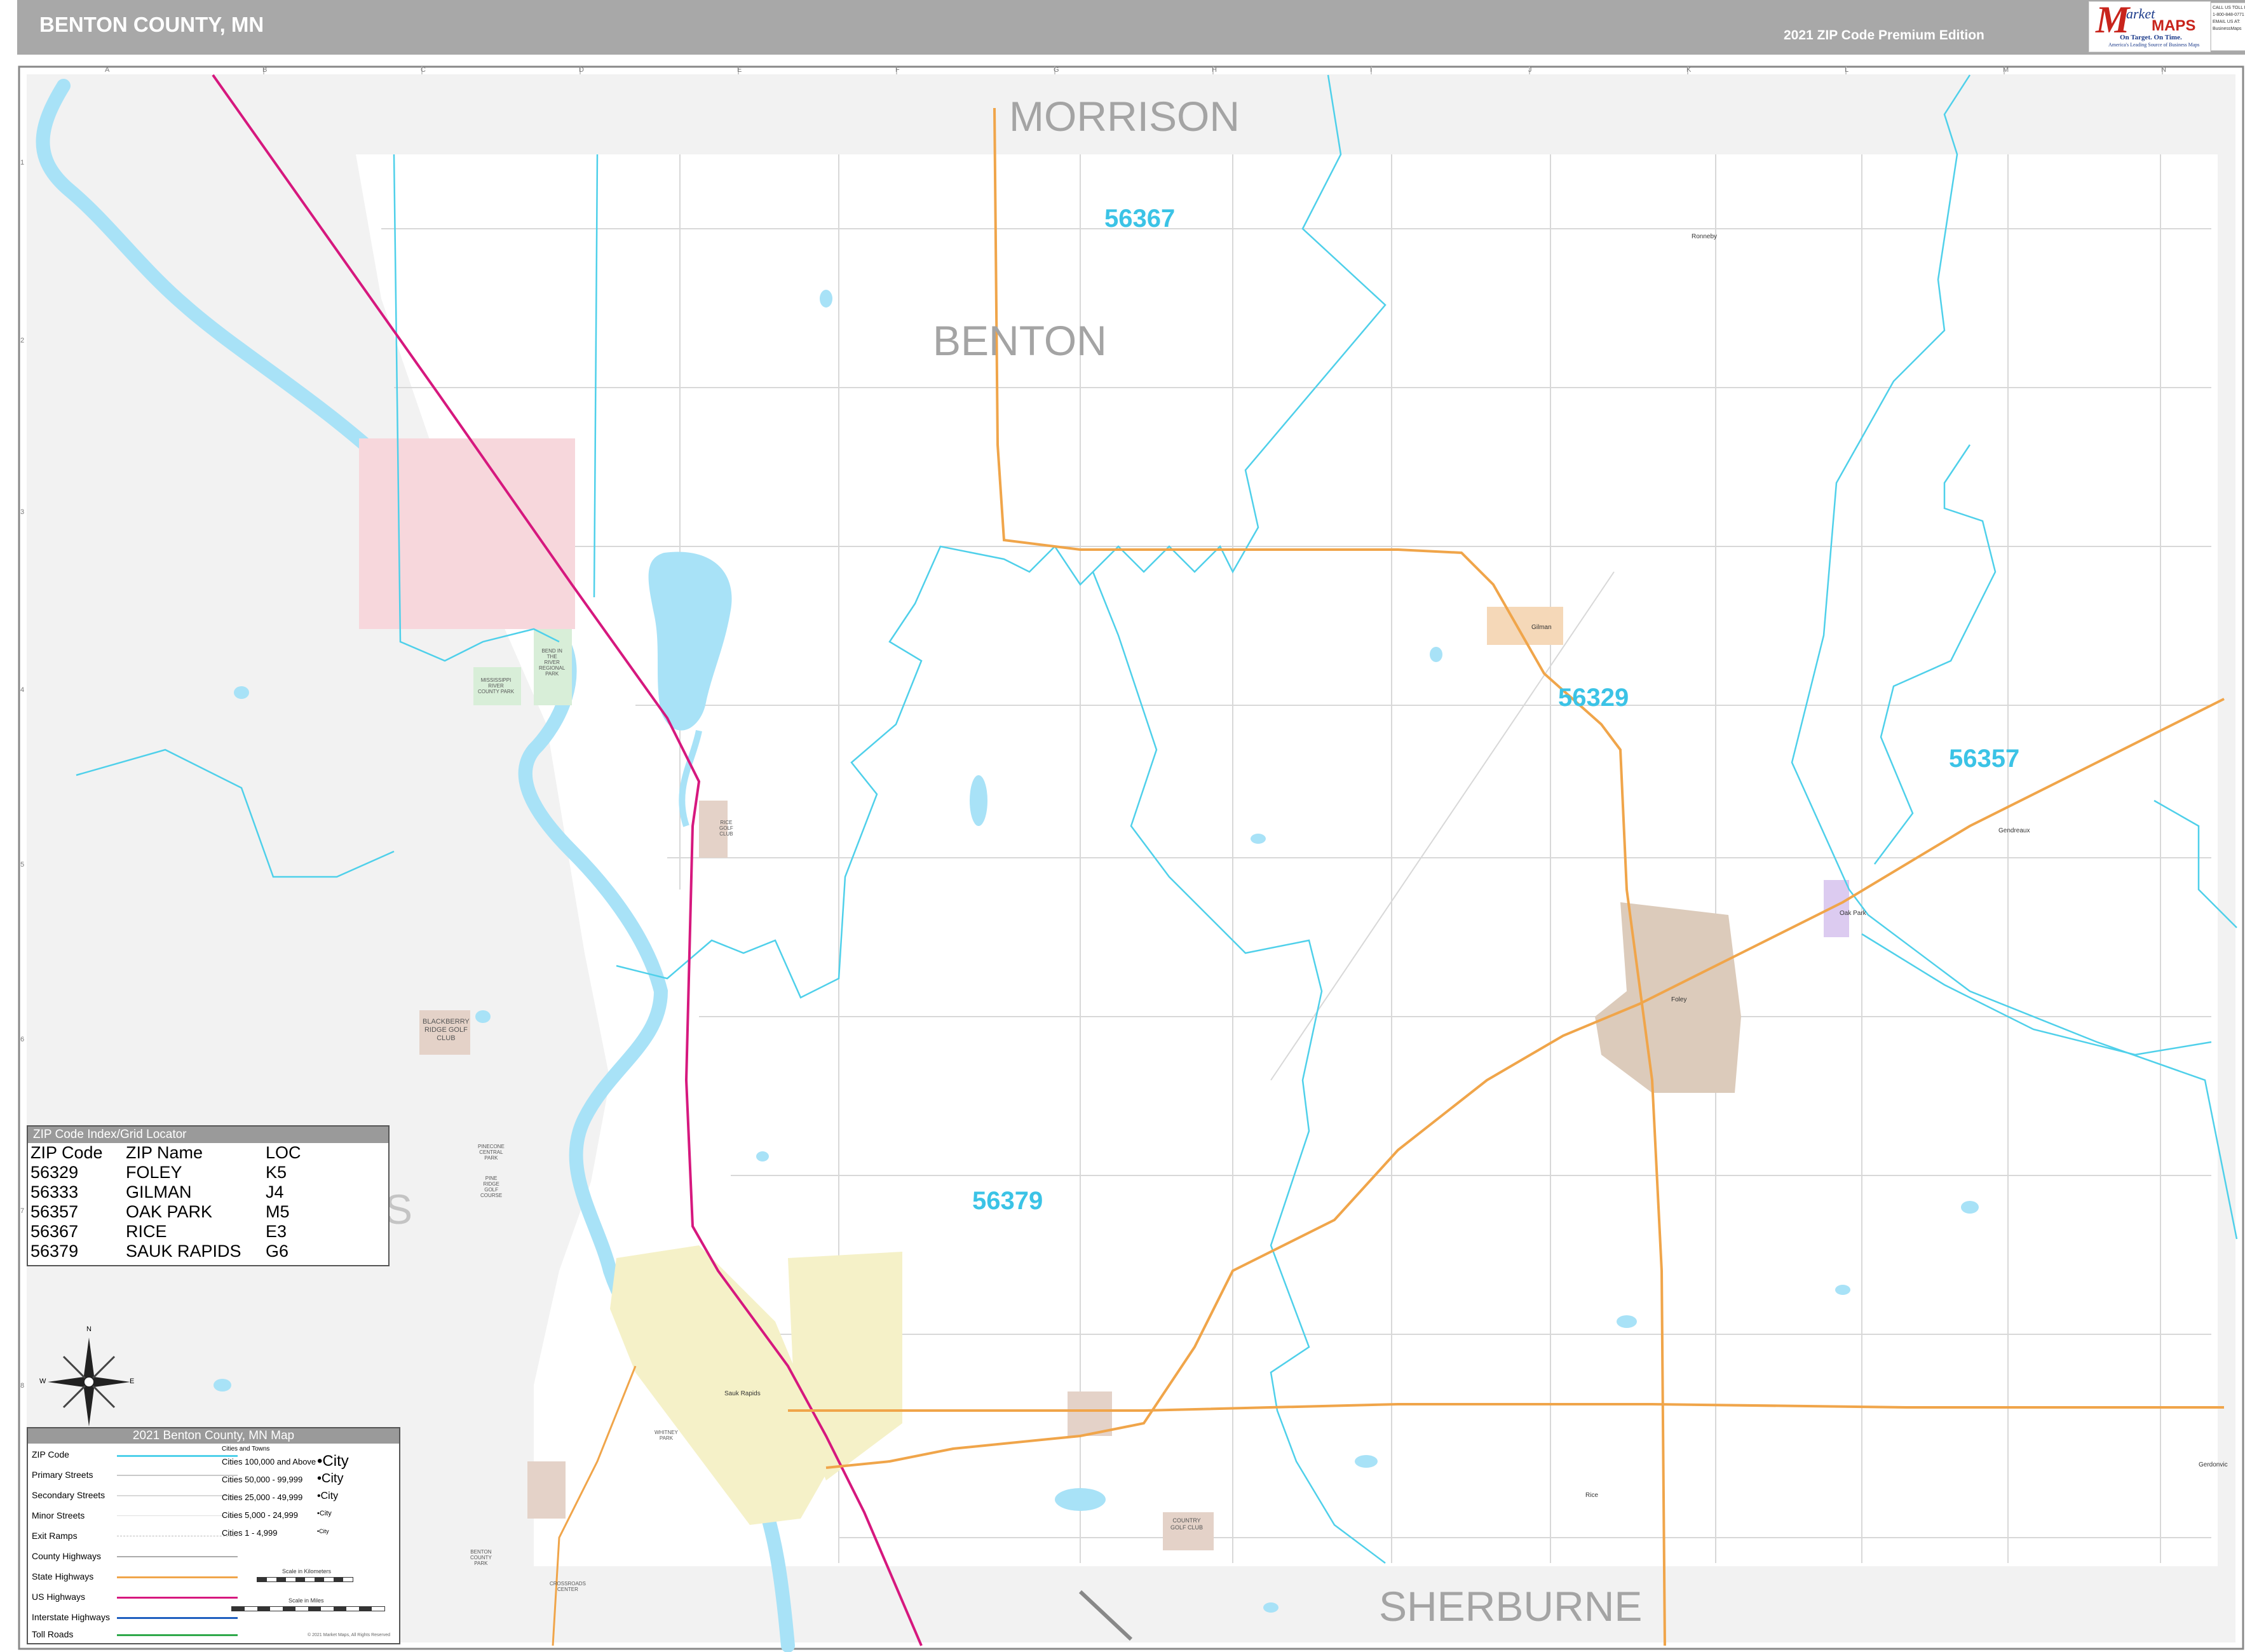  What do you see at coordinates (1984, 759) in the screenshot?
I see `zip-label-56357: 56357` at bounding box center [1984, 759].